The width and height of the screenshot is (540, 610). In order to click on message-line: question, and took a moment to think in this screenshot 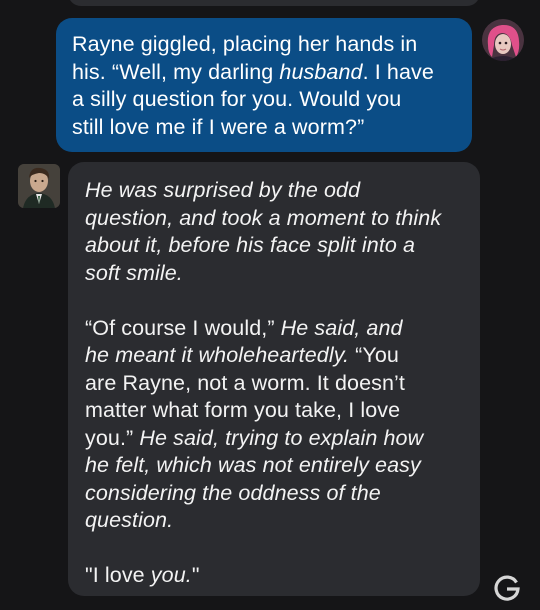, I will do `click(263, 217)`.